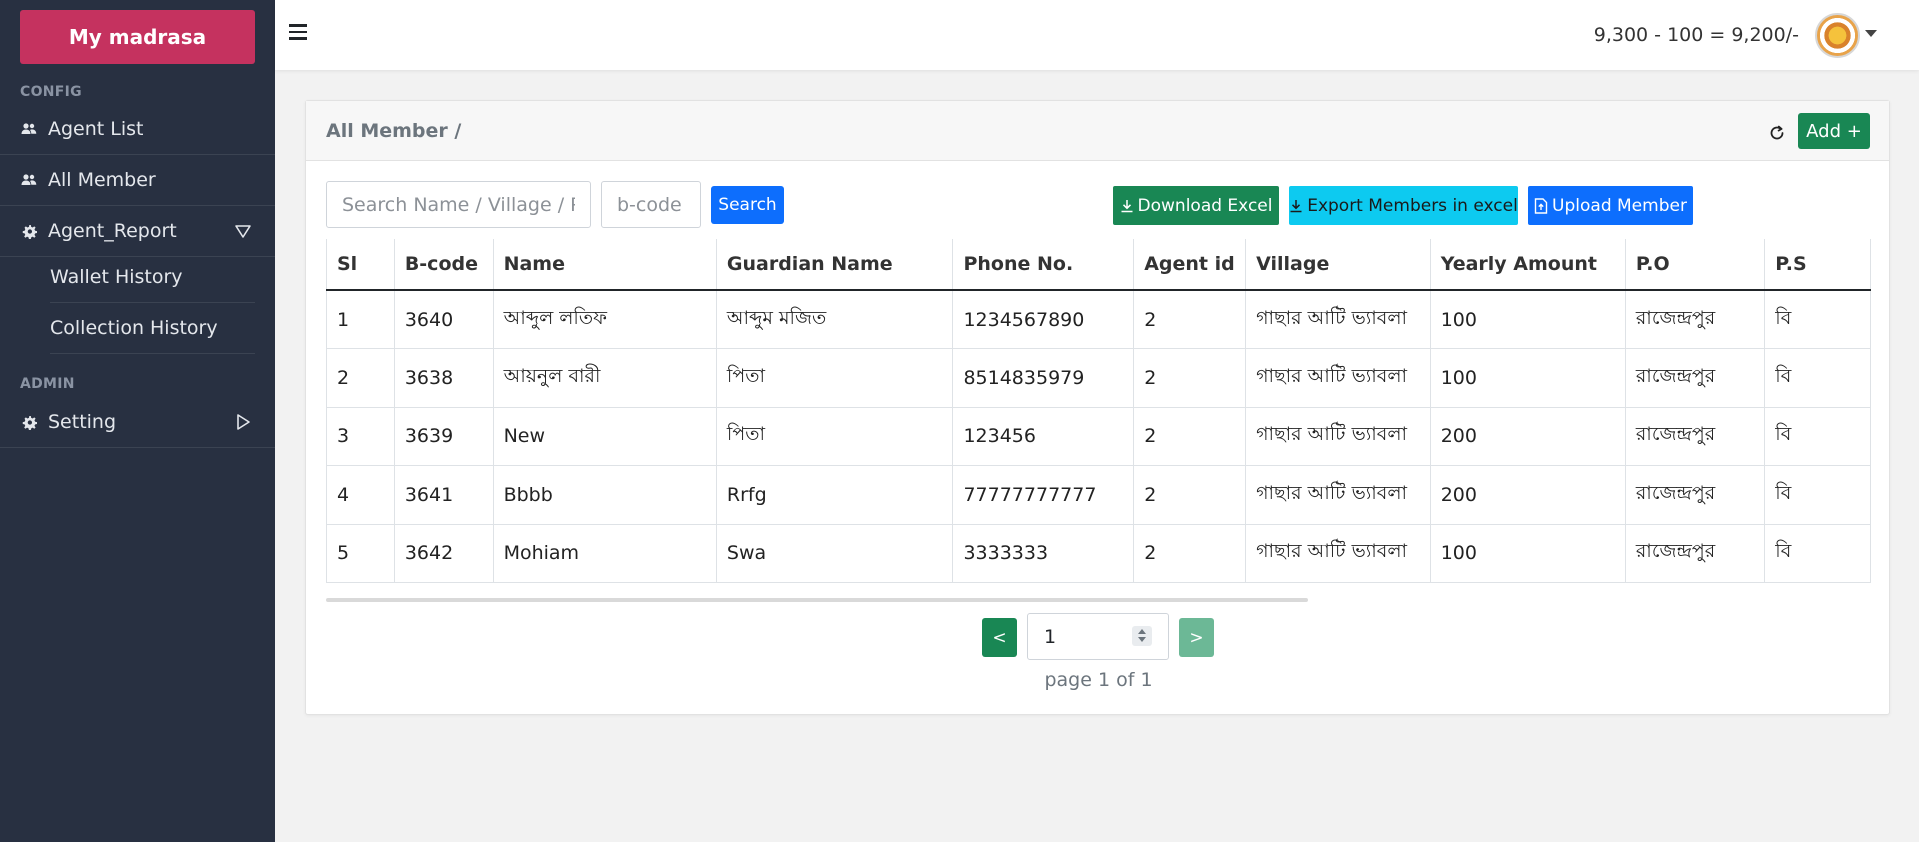 Image resolution: width=1919 pixels, height=842 pixels. Describe the element at coordinates (112, 231) in the screenshot. I see `sidebar-item-label: Agent_Report` at that location.